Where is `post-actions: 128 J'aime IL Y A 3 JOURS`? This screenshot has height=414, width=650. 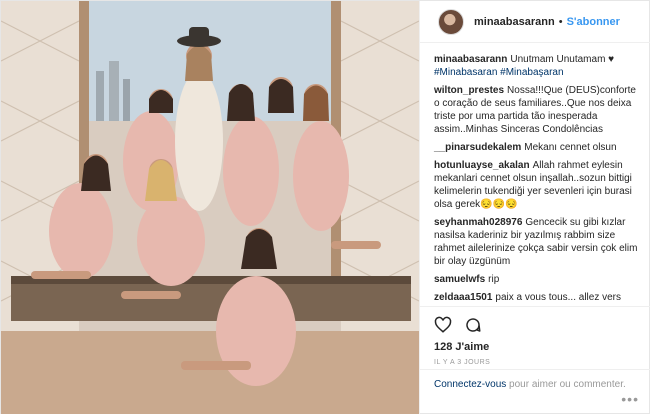 post-actions: 128 J'aime IL Y A 3 JOURS is located at coordinates (535, 336).